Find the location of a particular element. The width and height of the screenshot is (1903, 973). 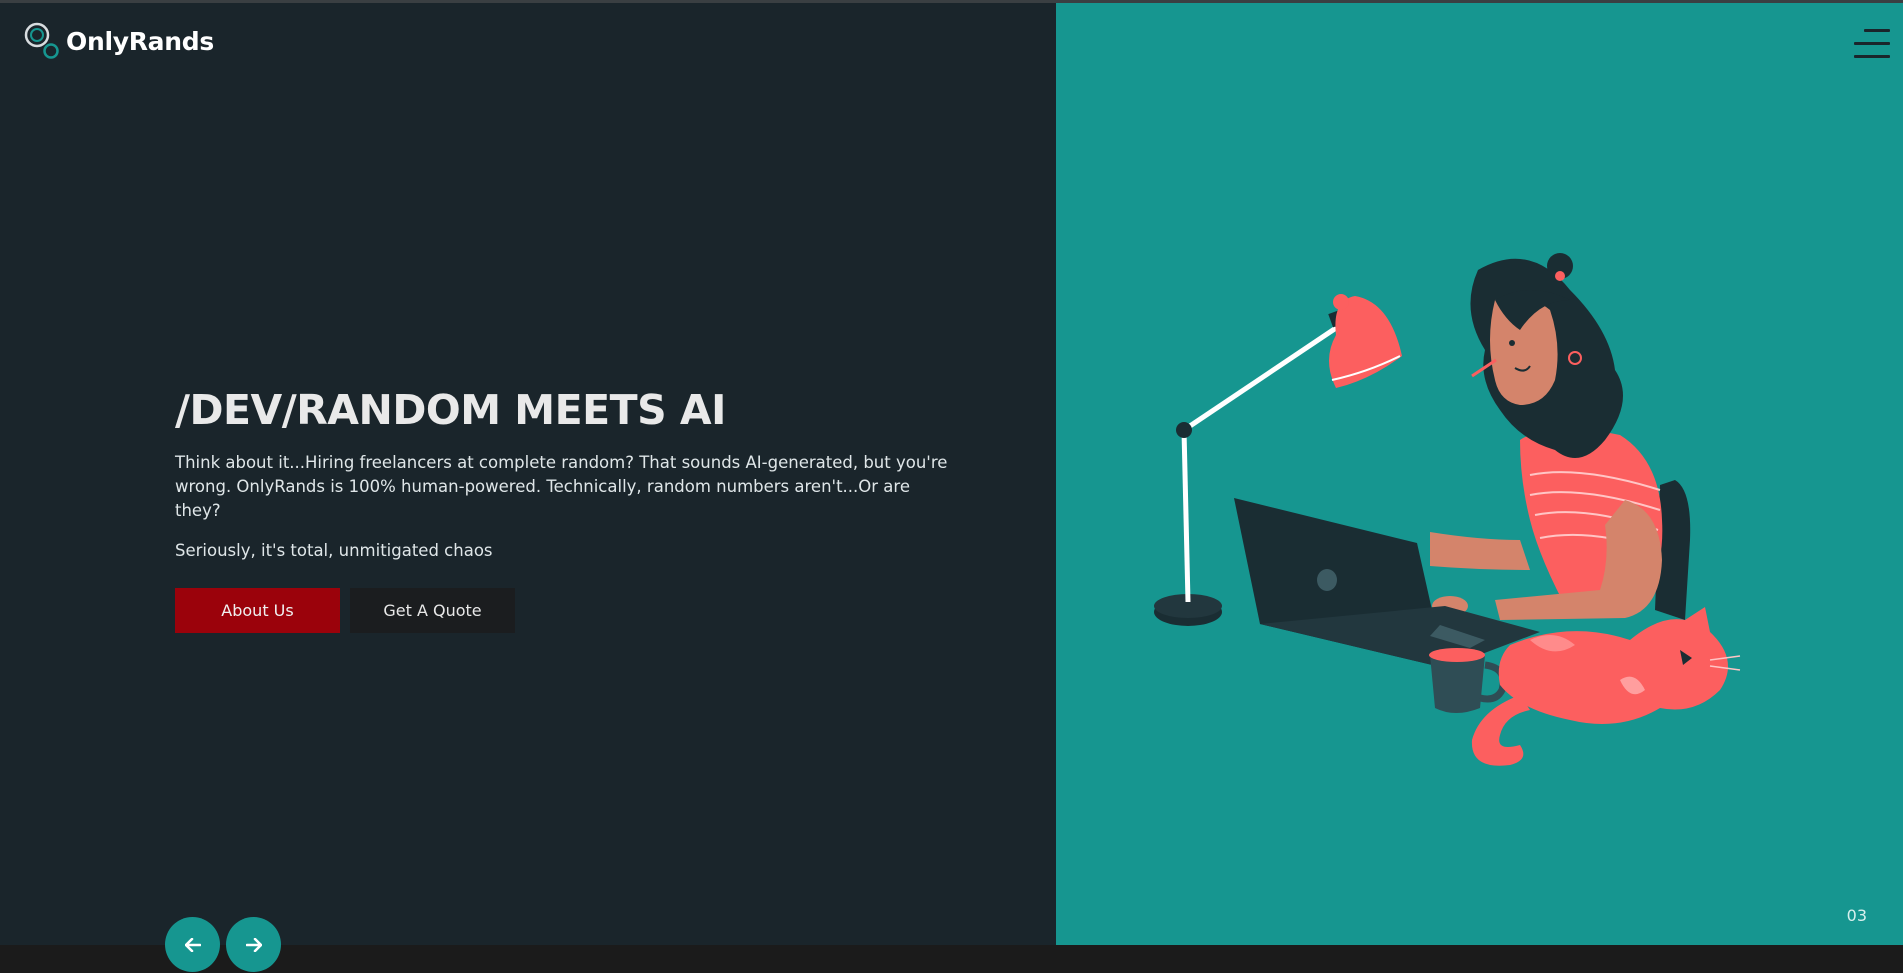

brand-logo: OnlyRands is located at coordinates (119, 41).